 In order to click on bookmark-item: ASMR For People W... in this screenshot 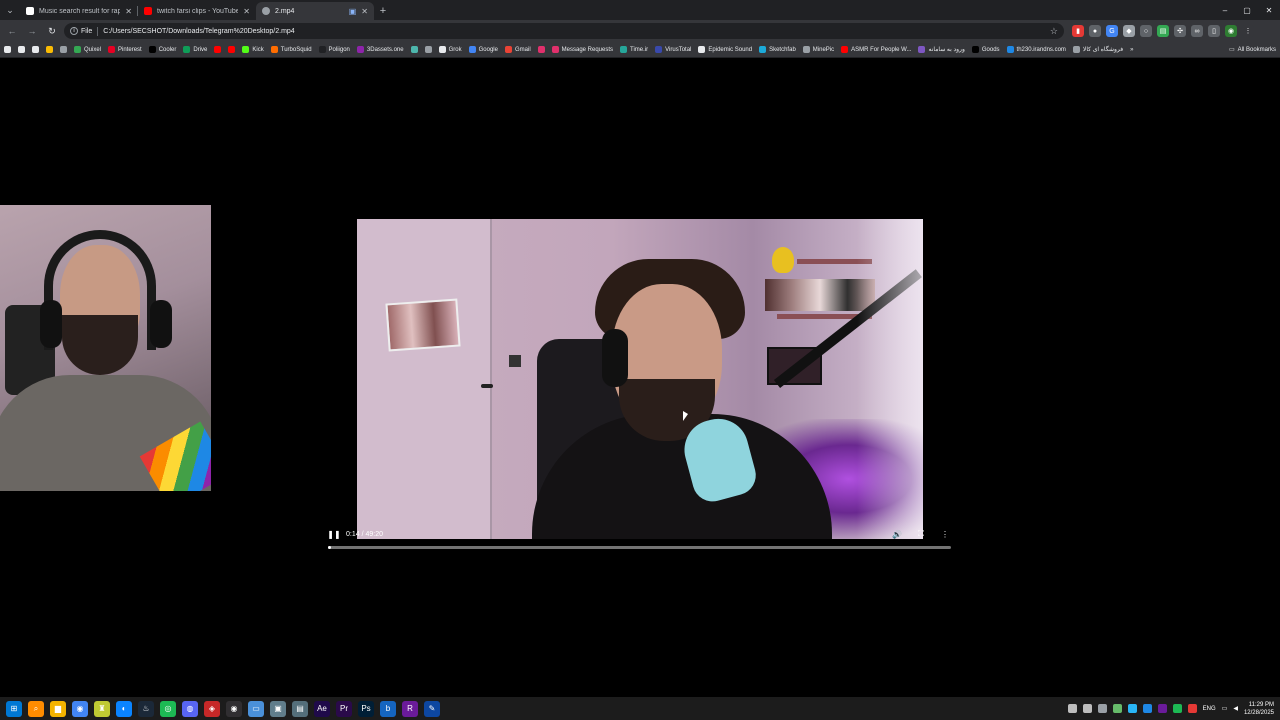, I will do `click(876, 49)`.